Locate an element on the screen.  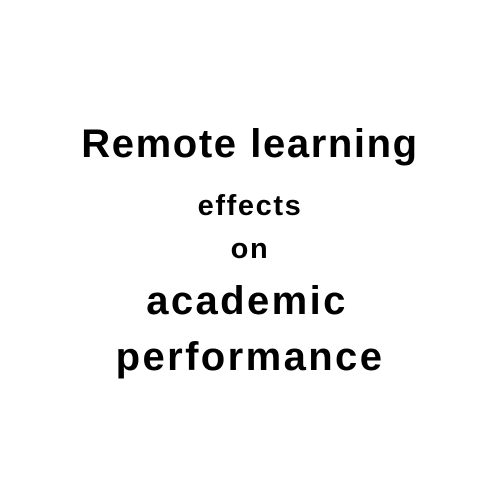
title-line-performance: performance is located at coordinates (250, 357).